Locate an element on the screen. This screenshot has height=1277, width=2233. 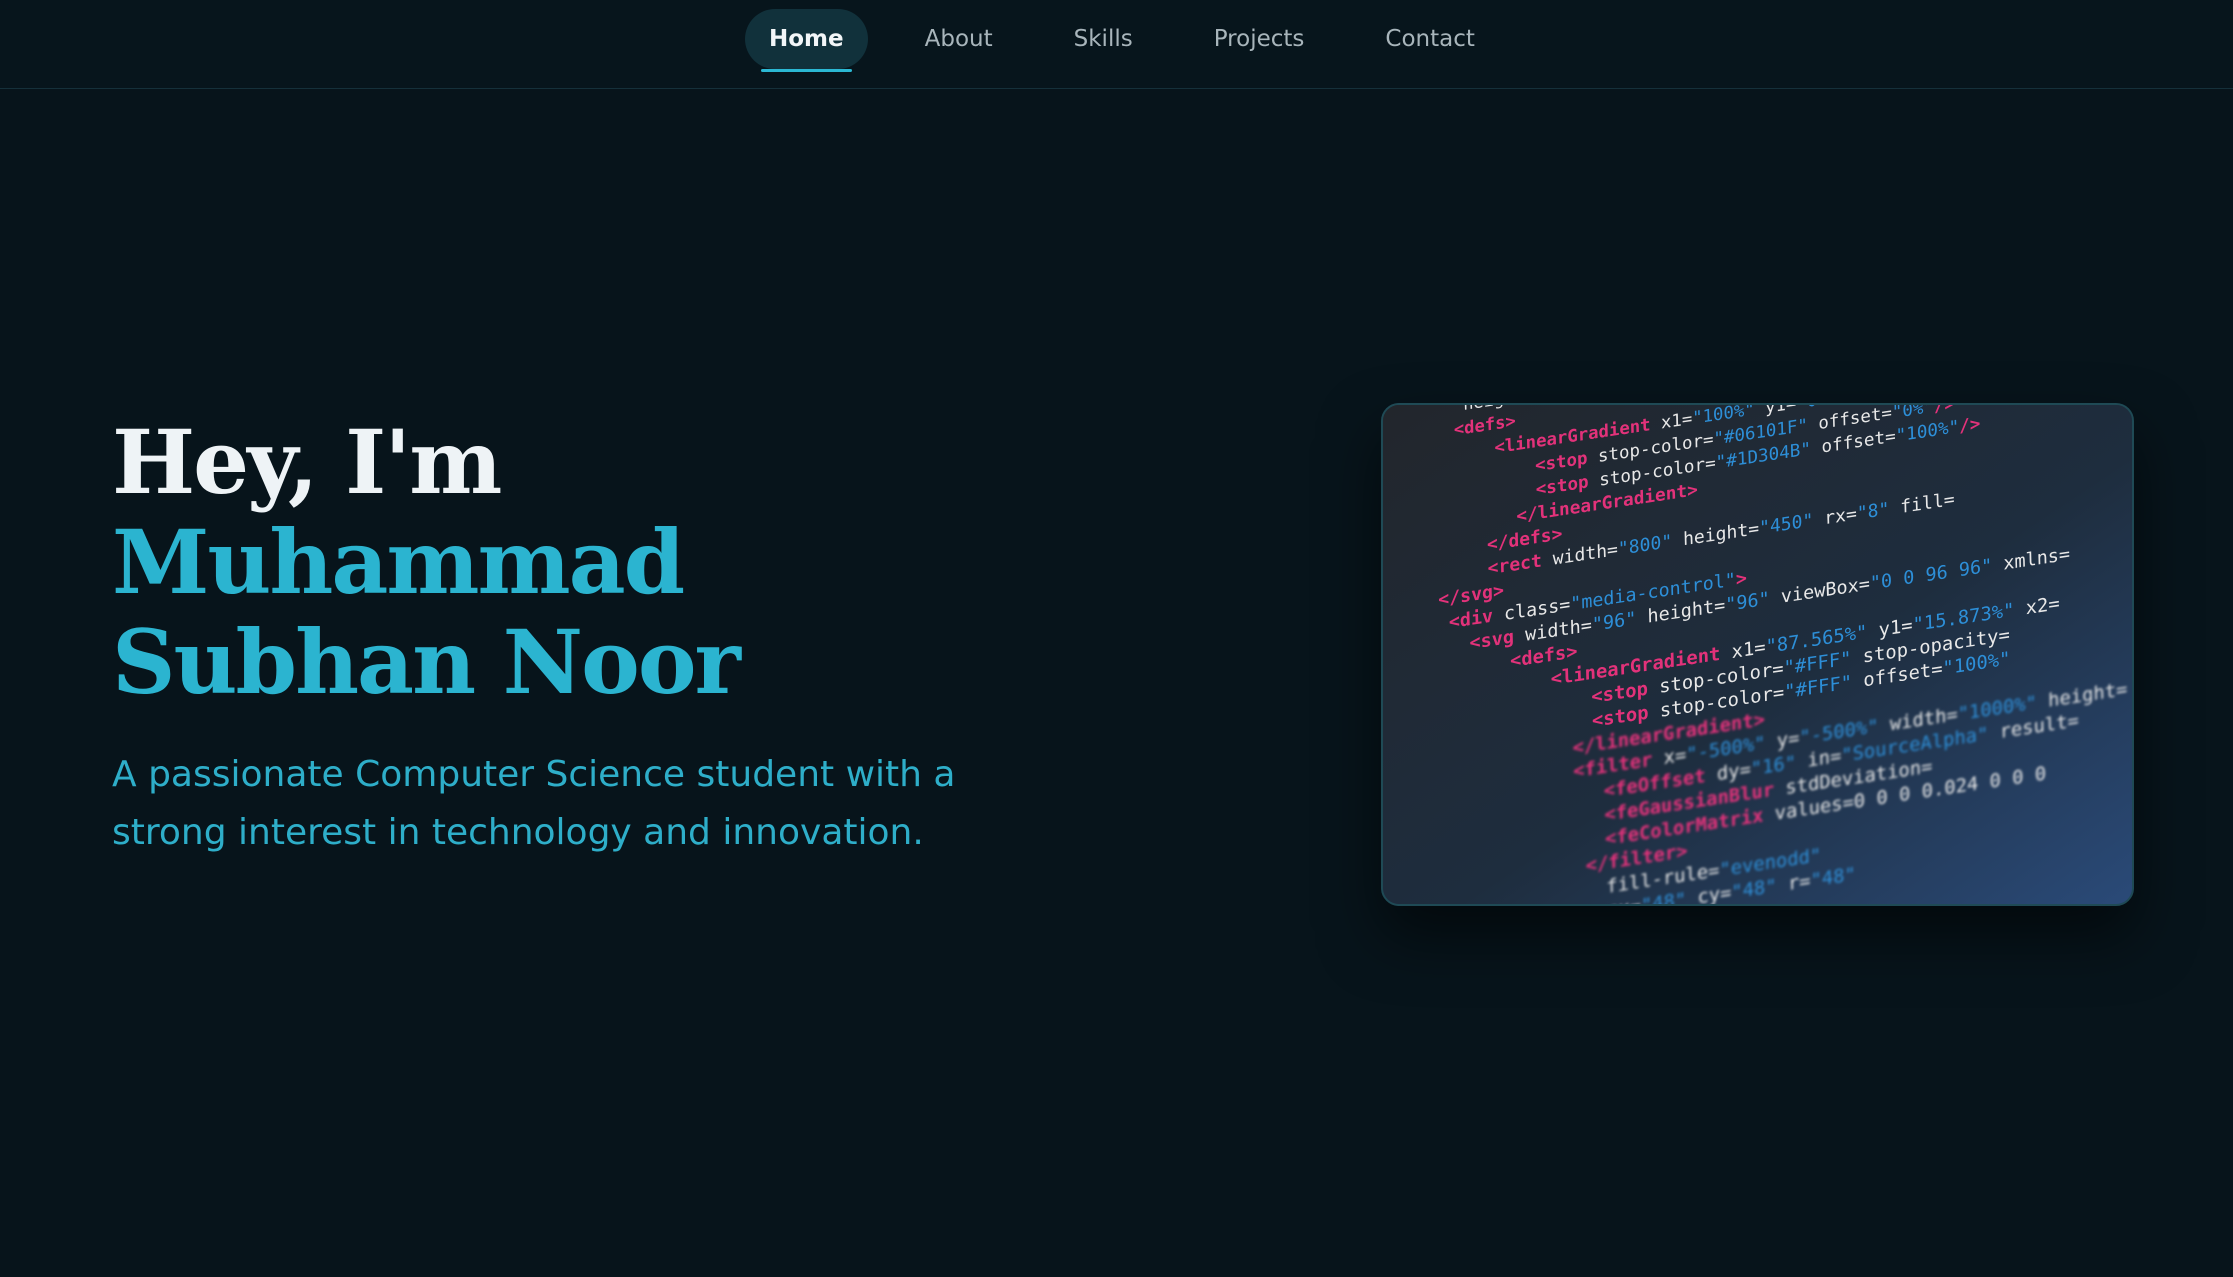
nav-list: Home About Skills Projects Contact is located at coordinates (1138, 40).